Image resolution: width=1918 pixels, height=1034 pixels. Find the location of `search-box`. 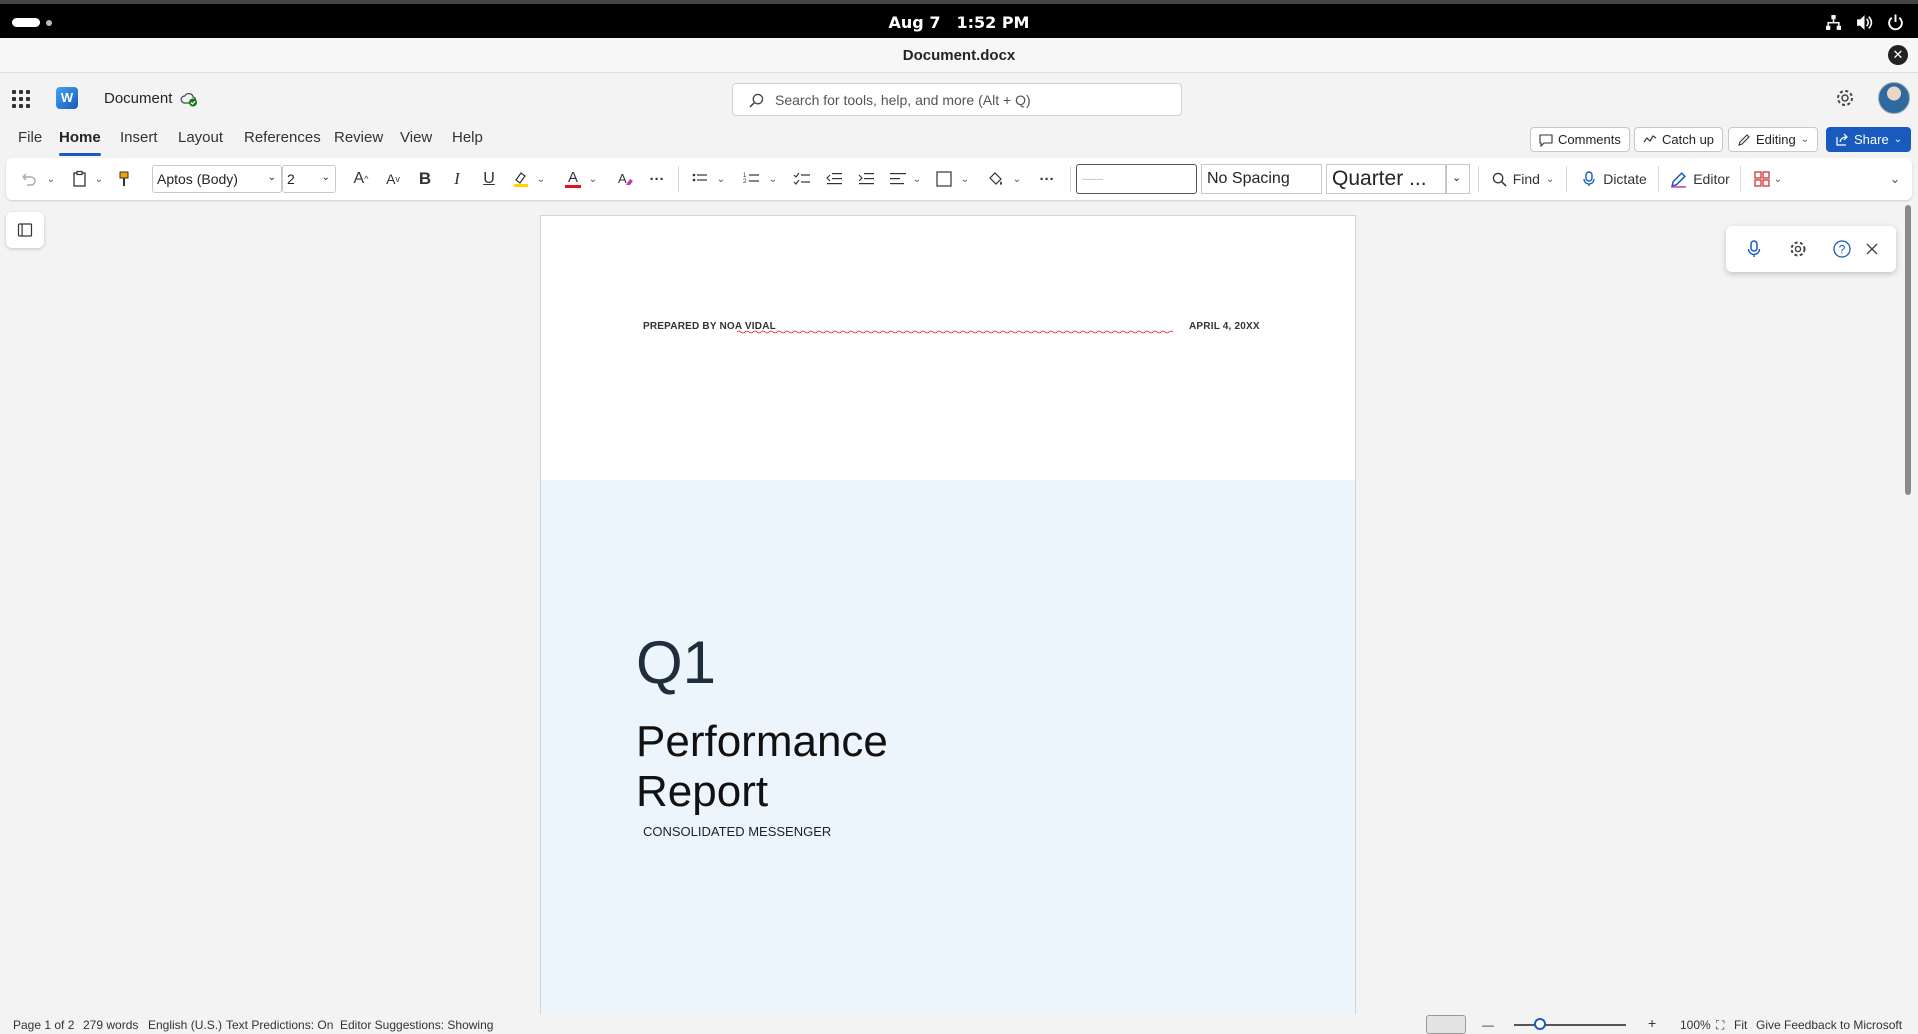

search-box is located at coordinates (957, 99).